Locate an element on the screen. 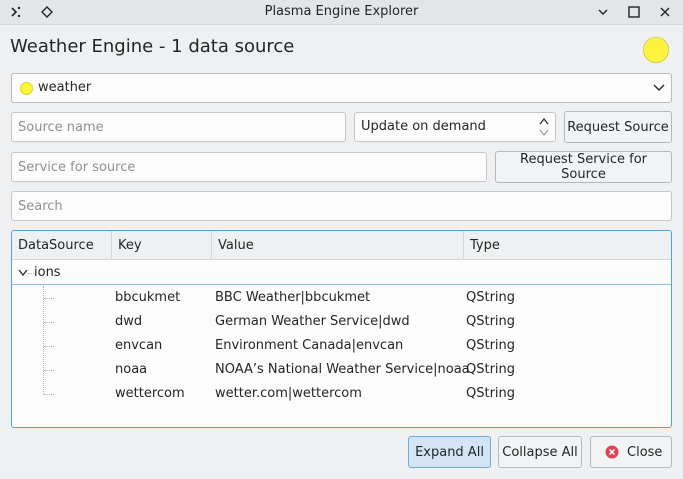  row-value: wetter.com|wettercom is located at coordinates (288, 393).